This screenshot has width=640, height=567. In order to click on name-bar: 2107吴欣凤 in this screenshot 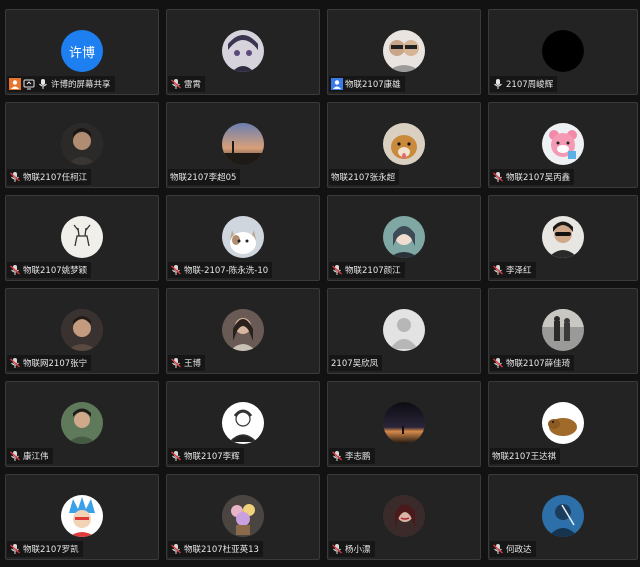, I will do `click(356, 363)`.